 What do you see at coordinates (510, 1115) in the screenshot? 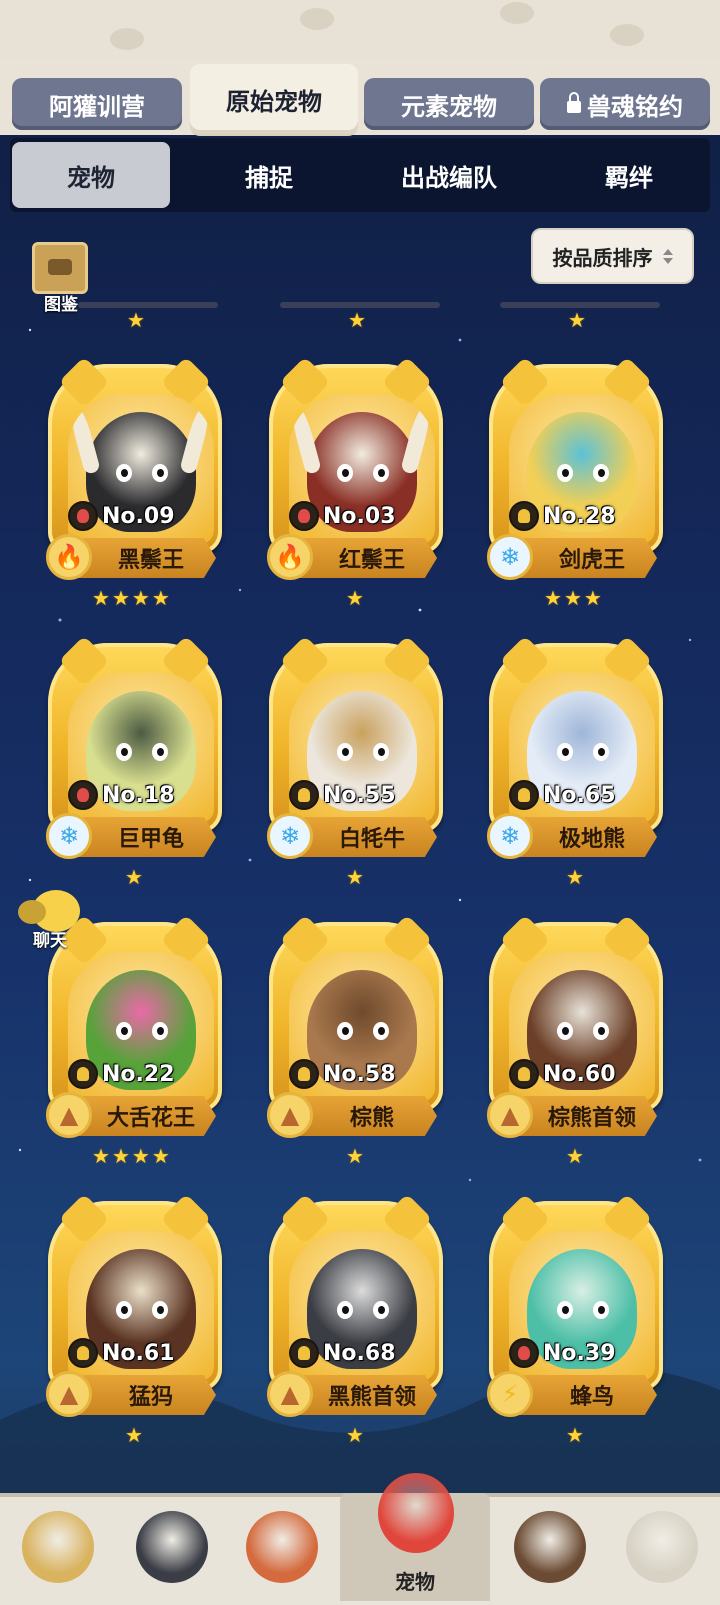
I see `earth-element-icon: ▲` at bounding box center [510, 1115].